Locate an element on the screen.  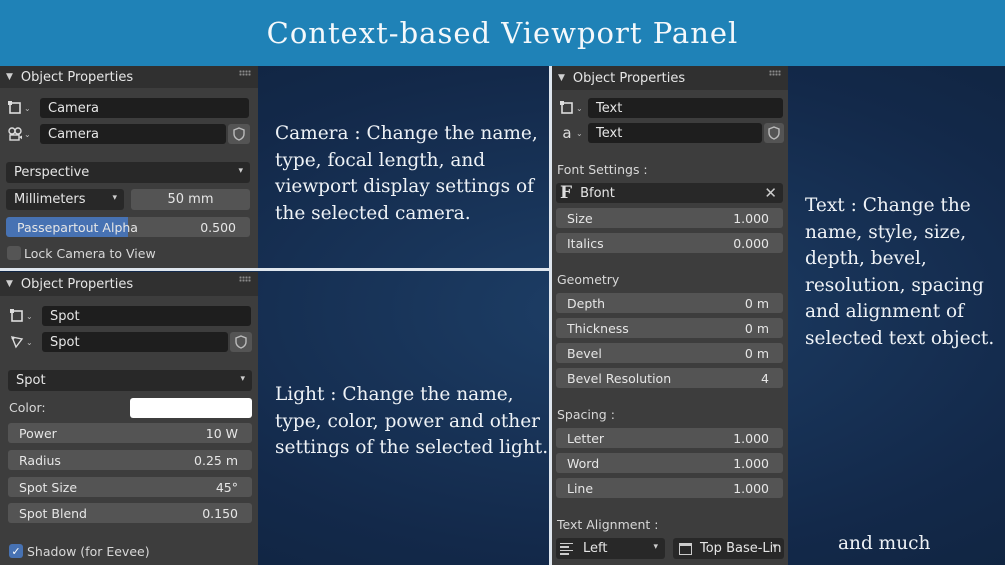
projection-value: Perspective is located at coordinates (52, 172).